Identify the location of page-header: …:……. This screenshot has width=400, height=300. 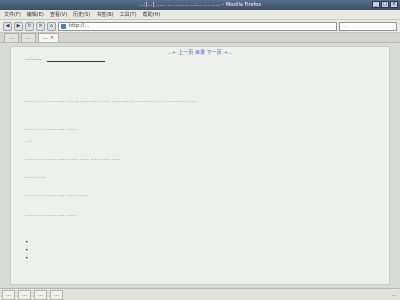
(33, 59).